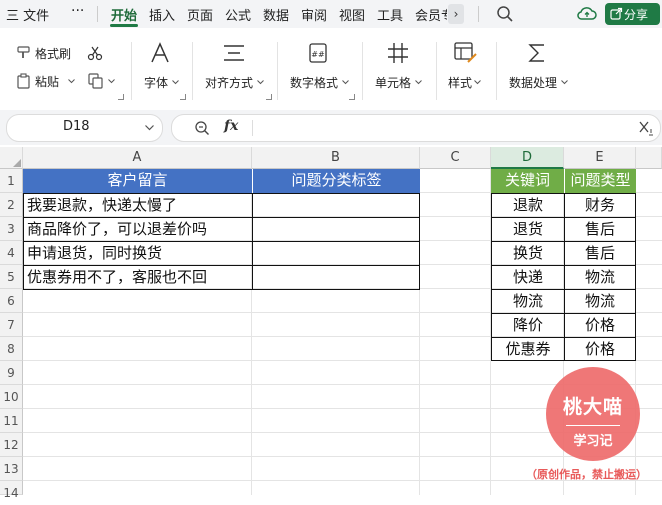 The image size is (662, 505). I want to click on cell-a4: 申请退货，同时换货, so click(138, 253).